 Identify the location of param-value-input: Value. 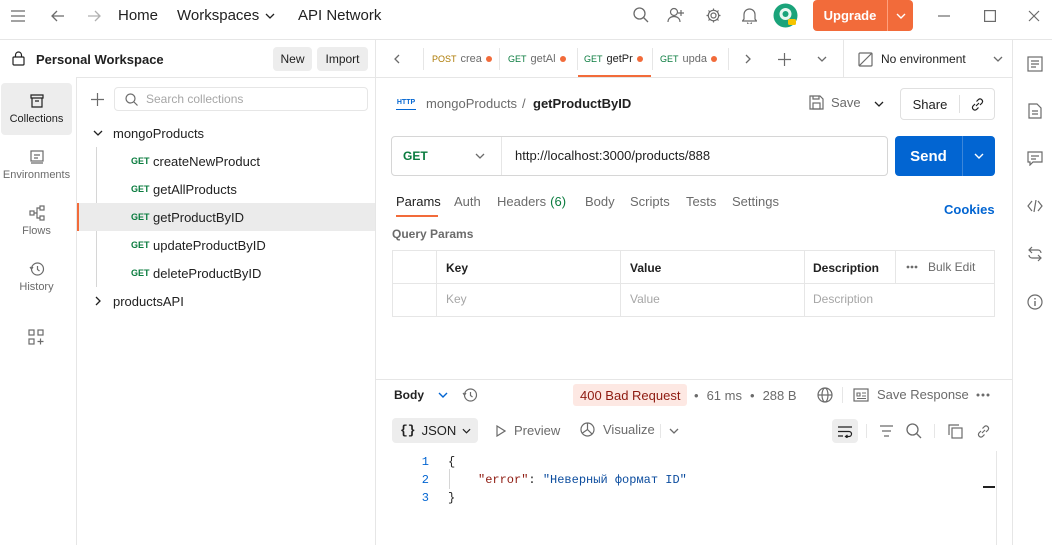
(645, 299).